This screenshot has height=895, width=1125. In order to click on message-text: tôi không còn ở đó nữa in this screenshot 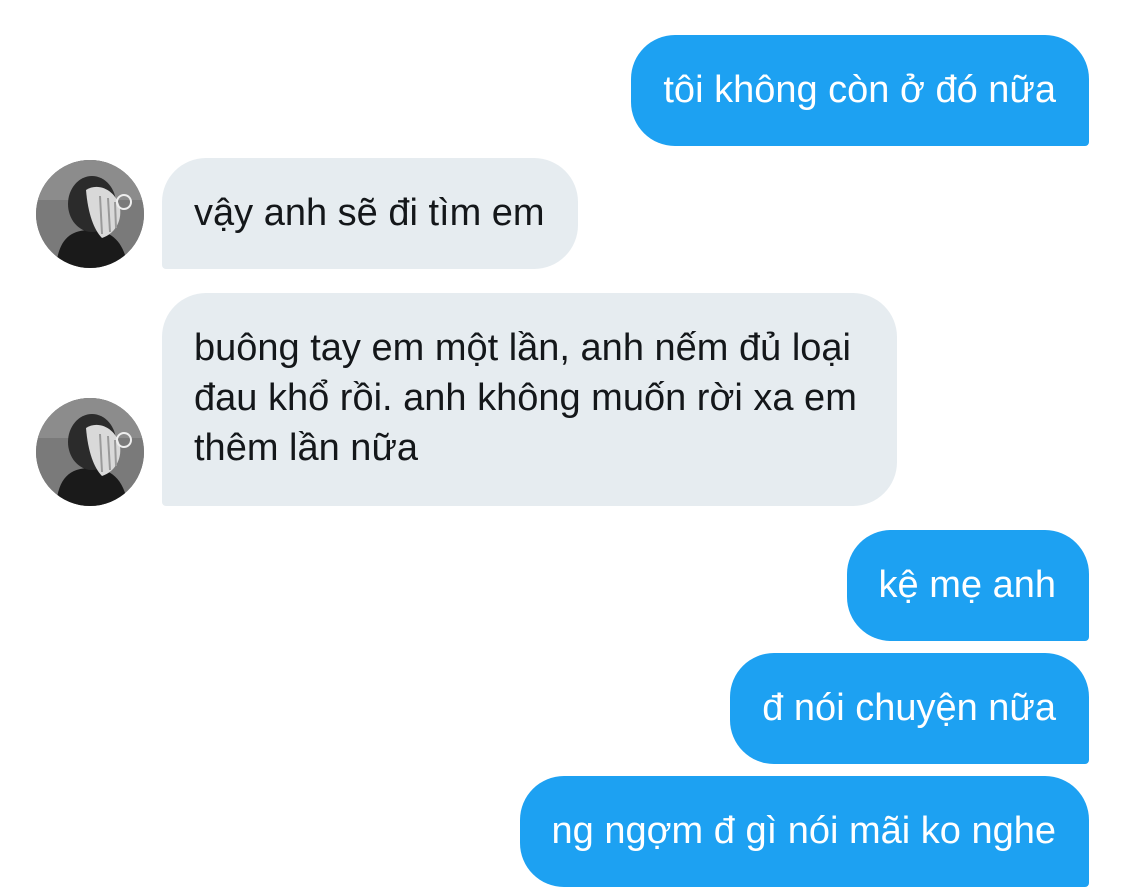, I will do `click(859, 90)`.